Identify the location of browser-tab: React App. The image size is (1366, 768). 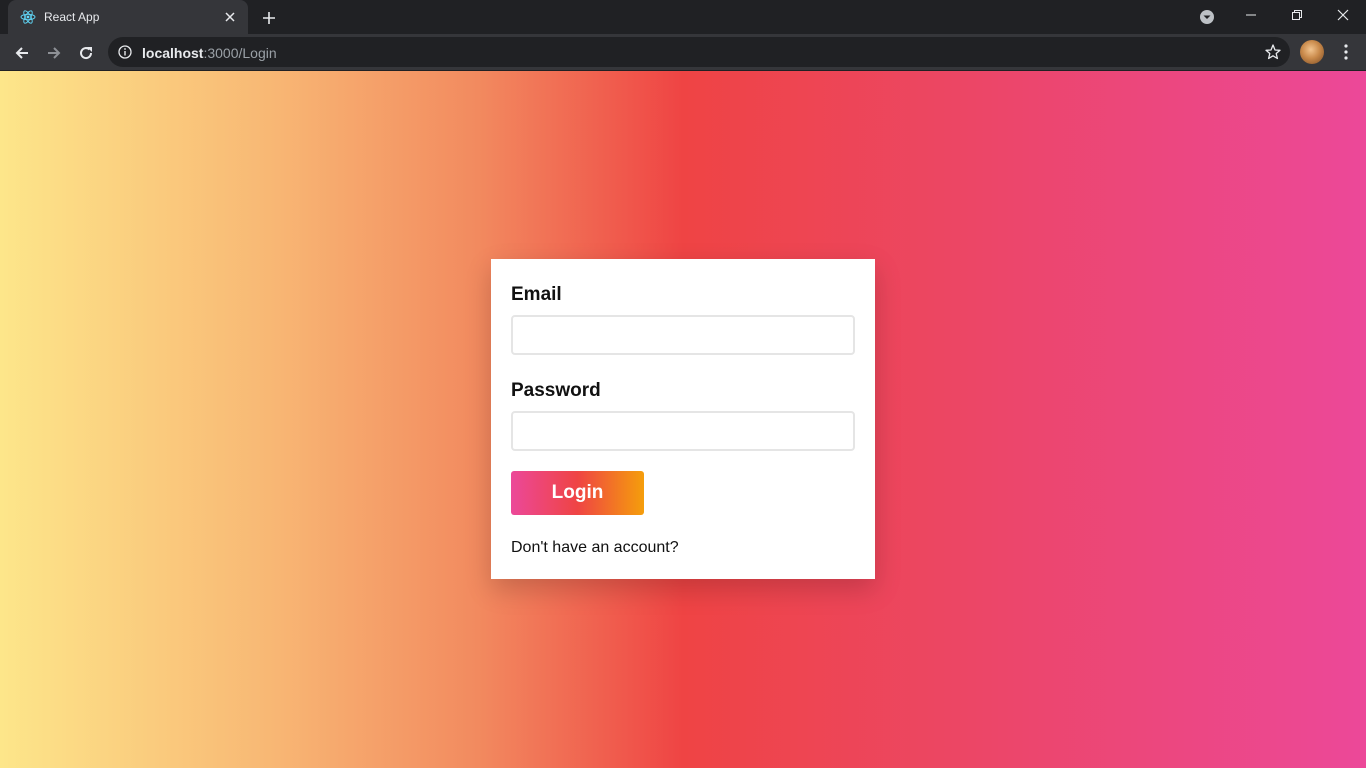
(128, 17).